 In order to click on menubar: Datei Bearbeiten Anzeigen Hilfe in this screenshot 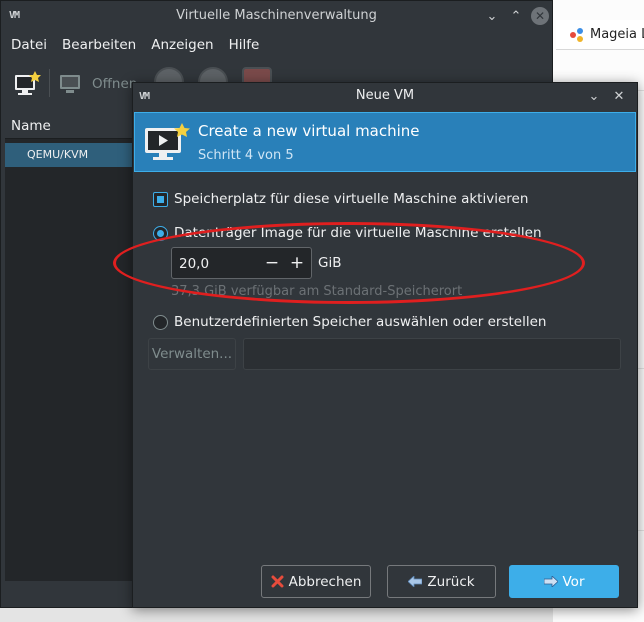, I will do `click(132, 45)`.